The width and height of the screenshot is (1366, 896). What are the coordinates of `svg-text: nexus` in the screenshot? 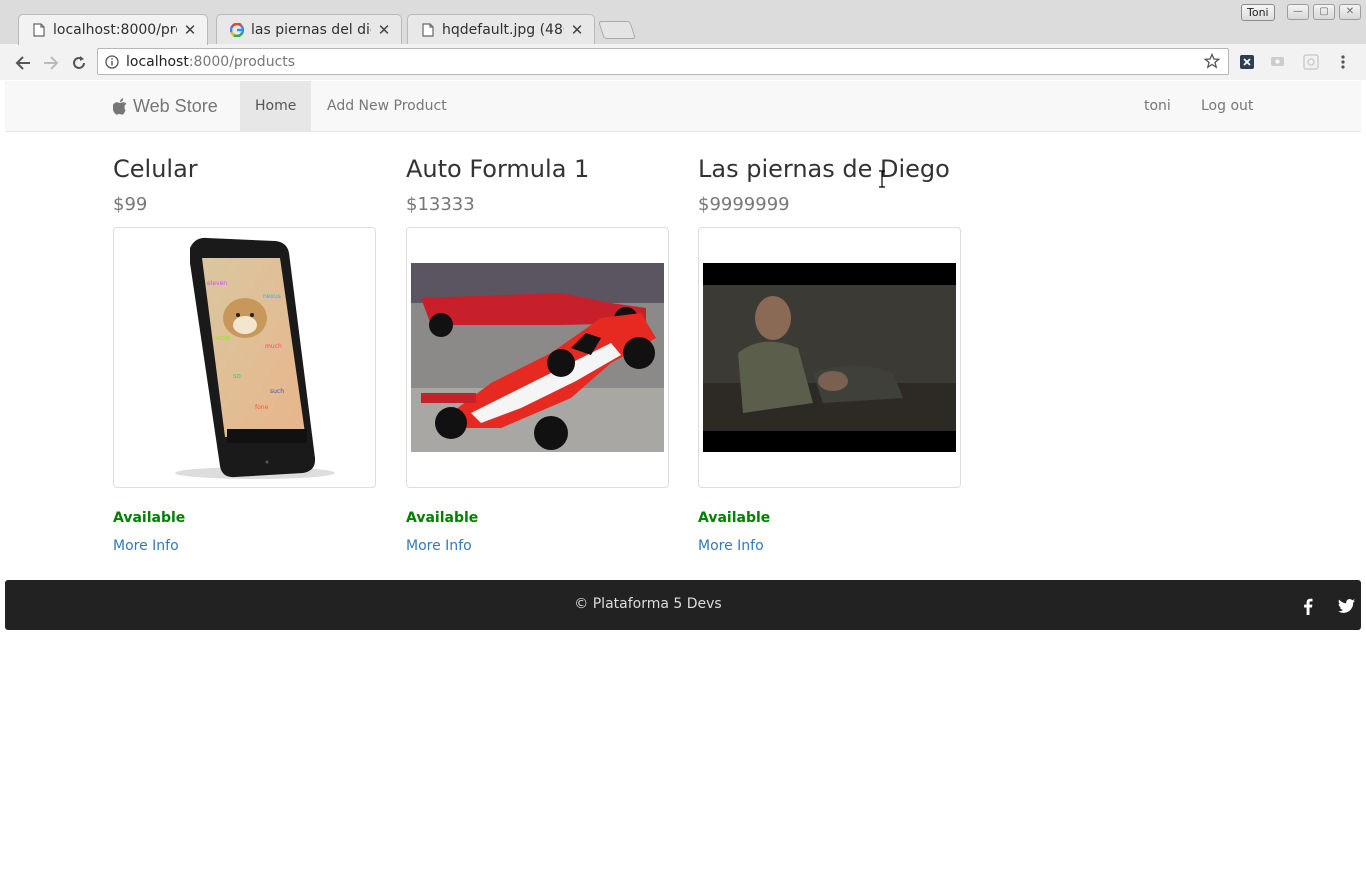 It's located at (272, 296).